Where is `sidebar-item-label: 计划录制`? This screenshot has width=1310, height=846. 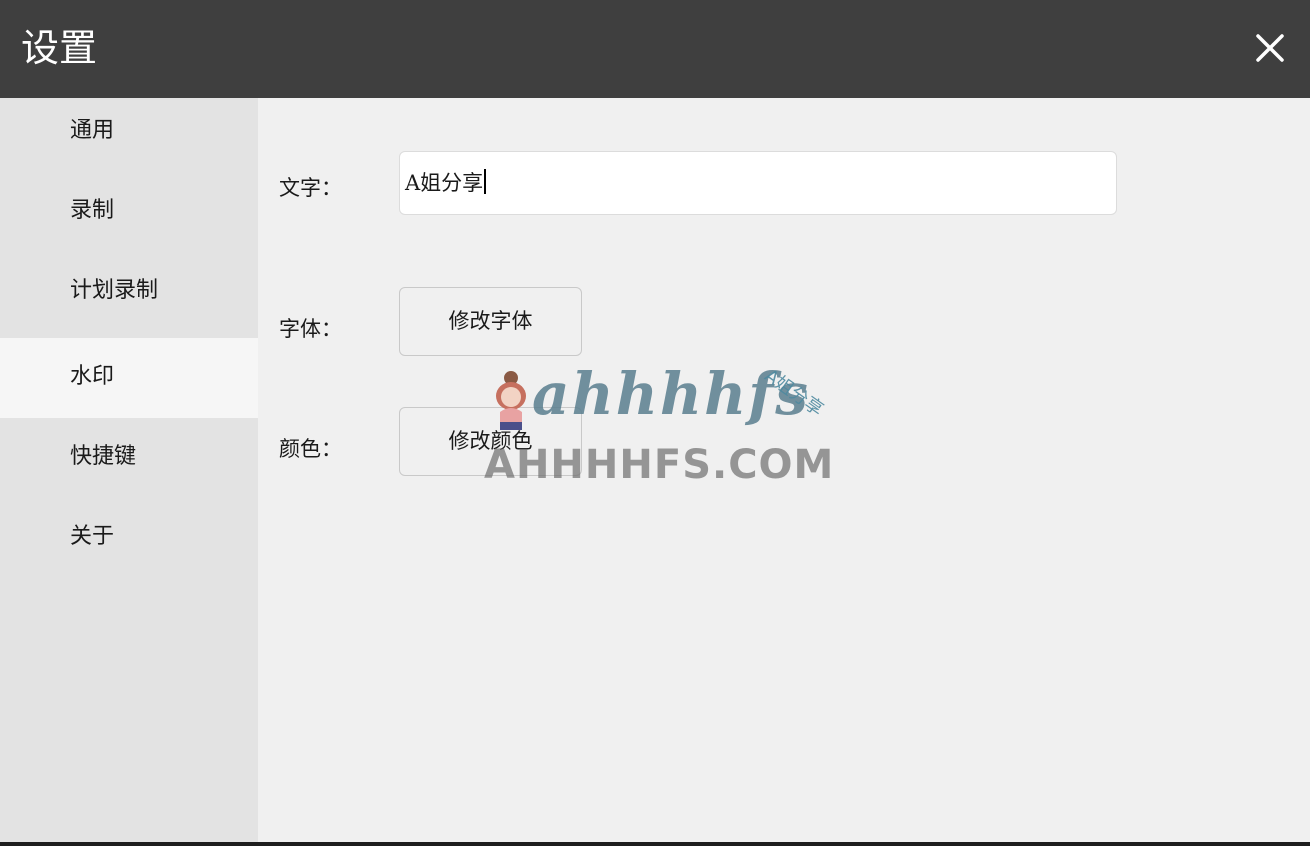 sidebar-item-label: 计划录制 is located at coordinates (114, 290).